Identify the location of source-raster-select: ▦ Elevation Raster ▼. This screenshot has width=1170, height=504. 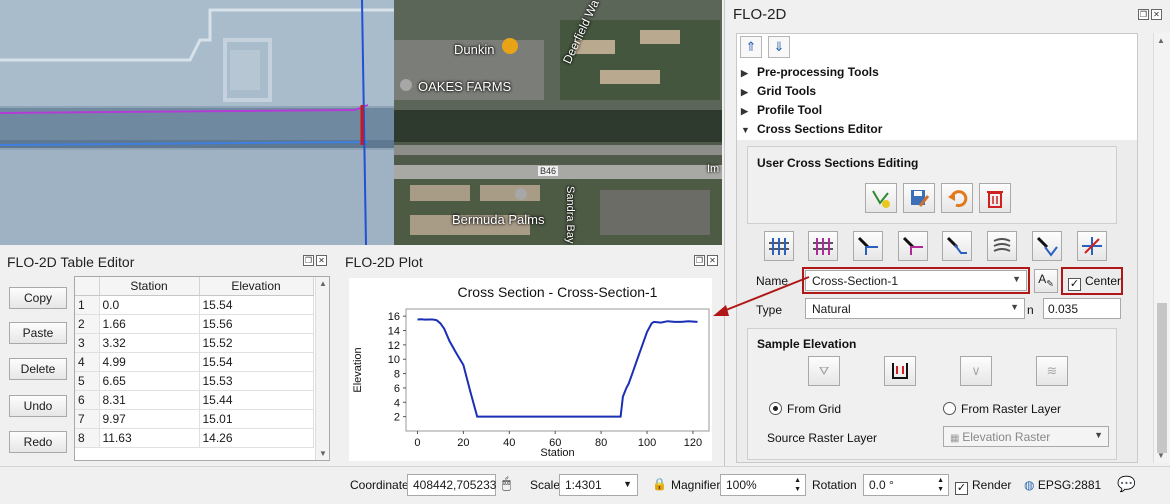
(1026, 436).